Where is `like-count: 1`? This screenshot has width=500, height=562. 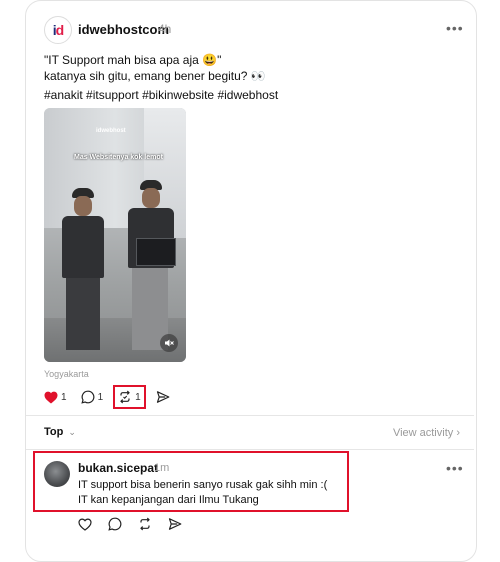 like-count: 1 is located at coordinates (64, 397).